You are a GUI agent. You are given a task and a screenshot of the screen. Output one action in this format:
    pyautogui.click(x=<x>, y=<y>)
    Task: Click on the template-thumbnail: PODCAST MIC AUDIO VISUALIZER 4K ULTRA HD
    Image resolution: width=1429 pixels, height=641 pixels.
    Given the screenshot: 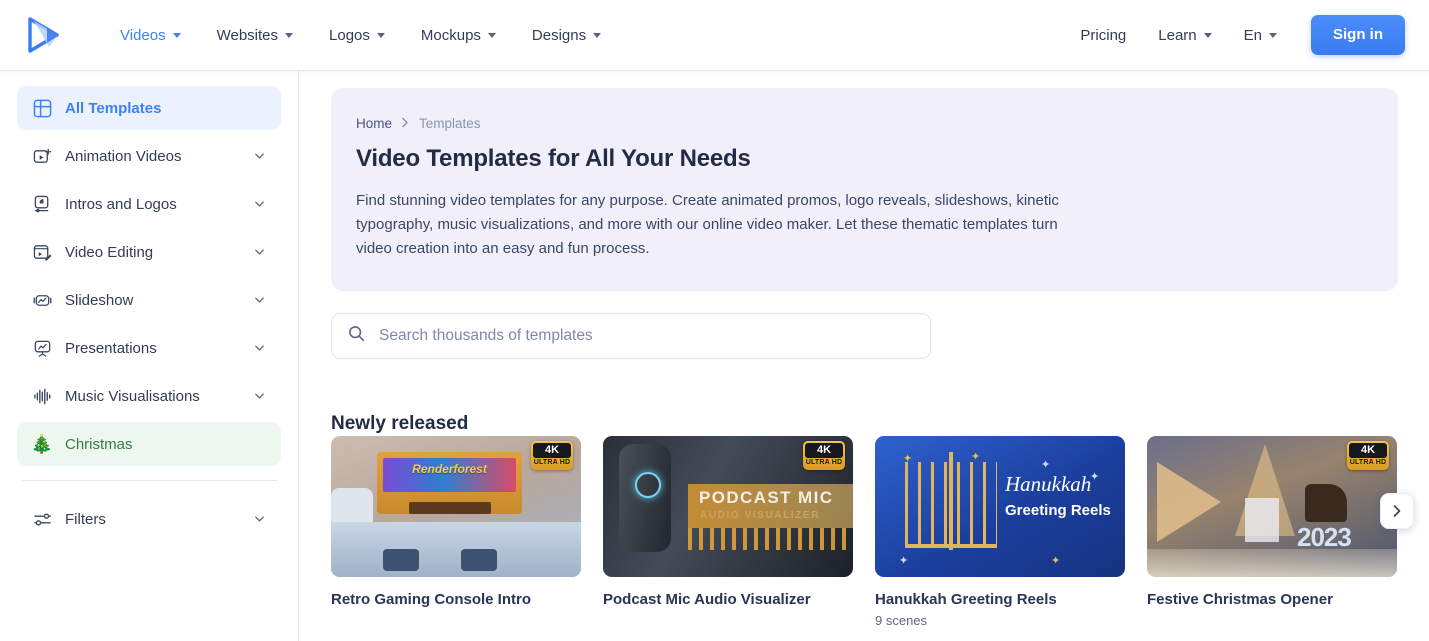 What is the action you would take?
    pyautogui.click(x=728, y=506)
    